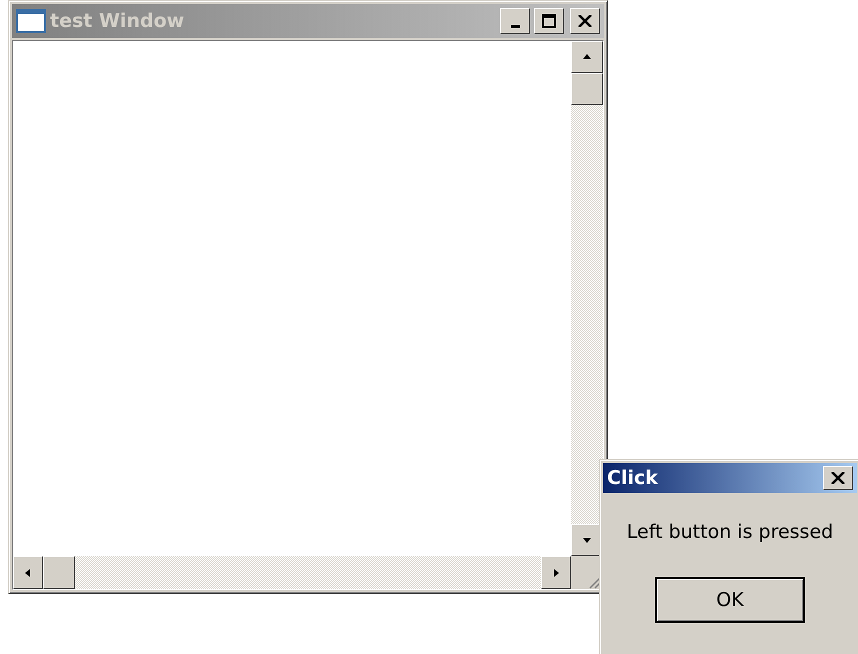 Image resolution: width=858 pixels, height=654 pixels. I want to click on down-arrow-icon, so click(587, 540).